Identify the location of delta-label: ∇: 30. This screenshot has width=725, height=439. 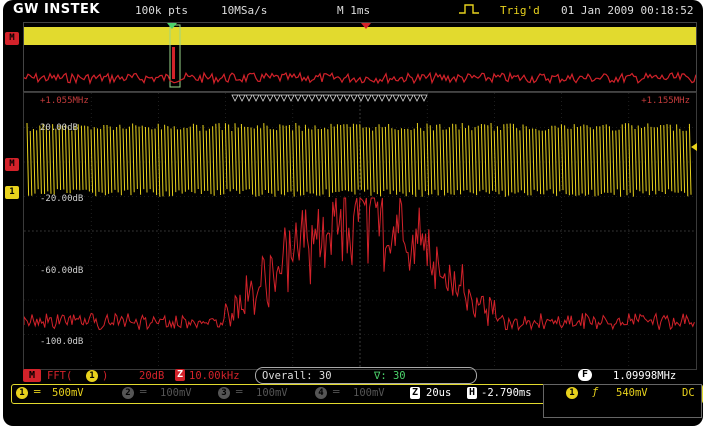
(390, 376).